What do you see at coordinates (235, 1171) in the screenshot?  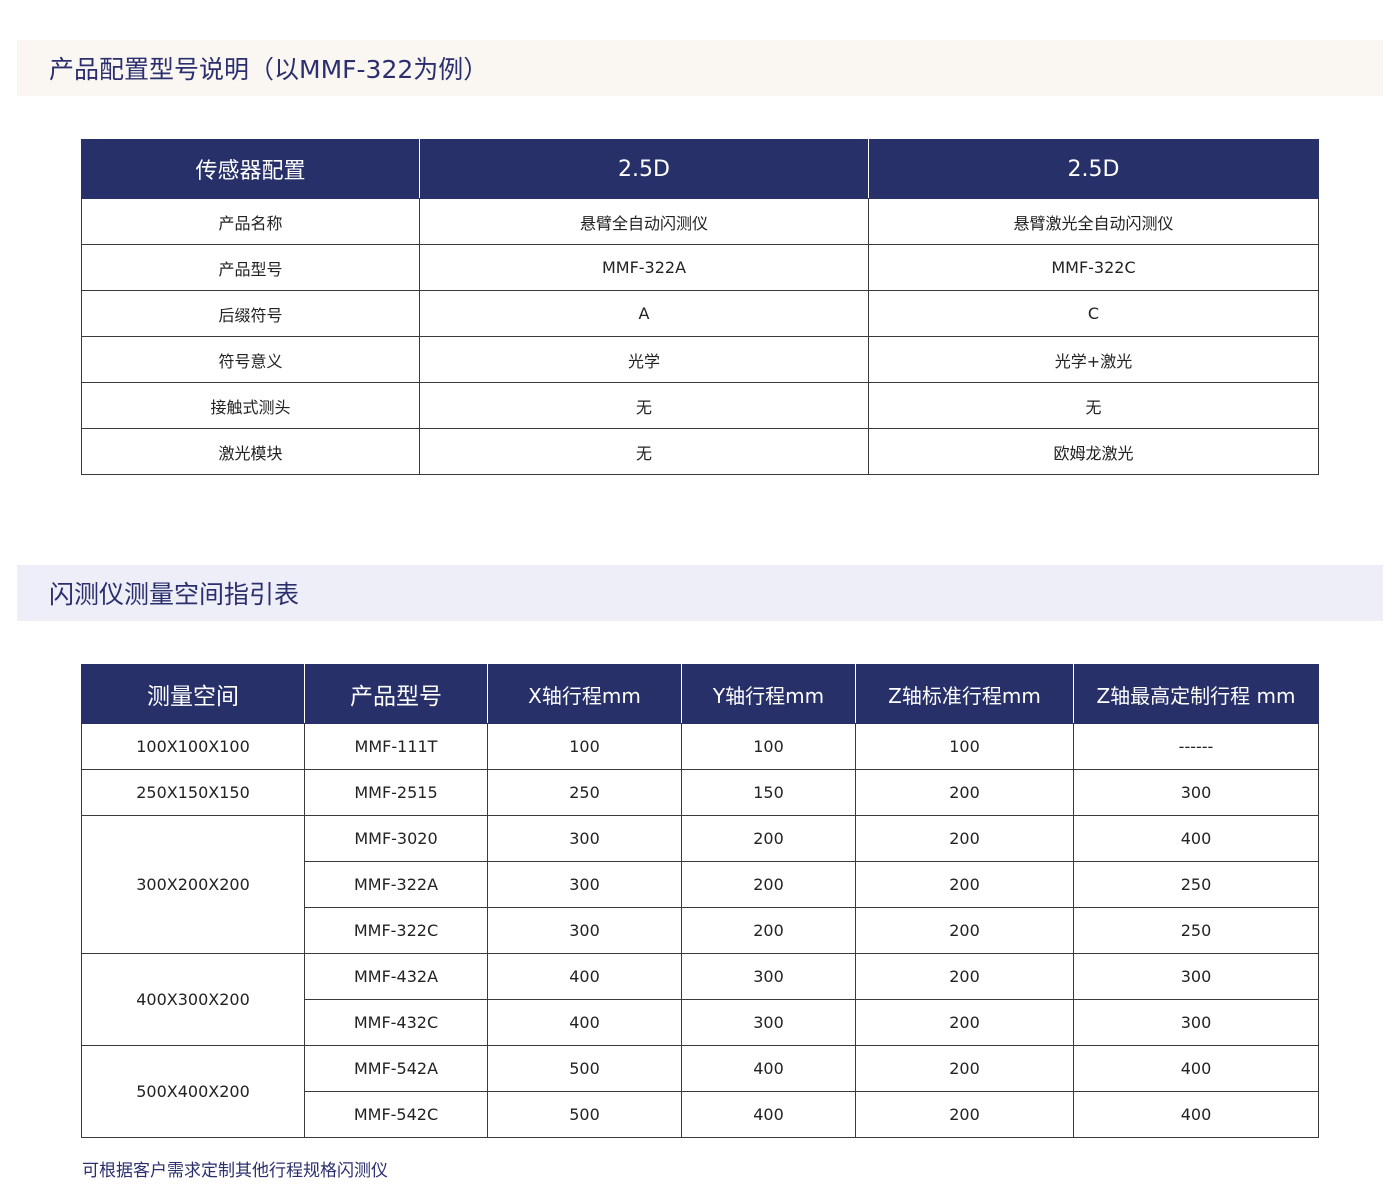 I see `footnote: 可根据客户需求定制其他行程规格闪测仪` at bounding box center [235, 1171].